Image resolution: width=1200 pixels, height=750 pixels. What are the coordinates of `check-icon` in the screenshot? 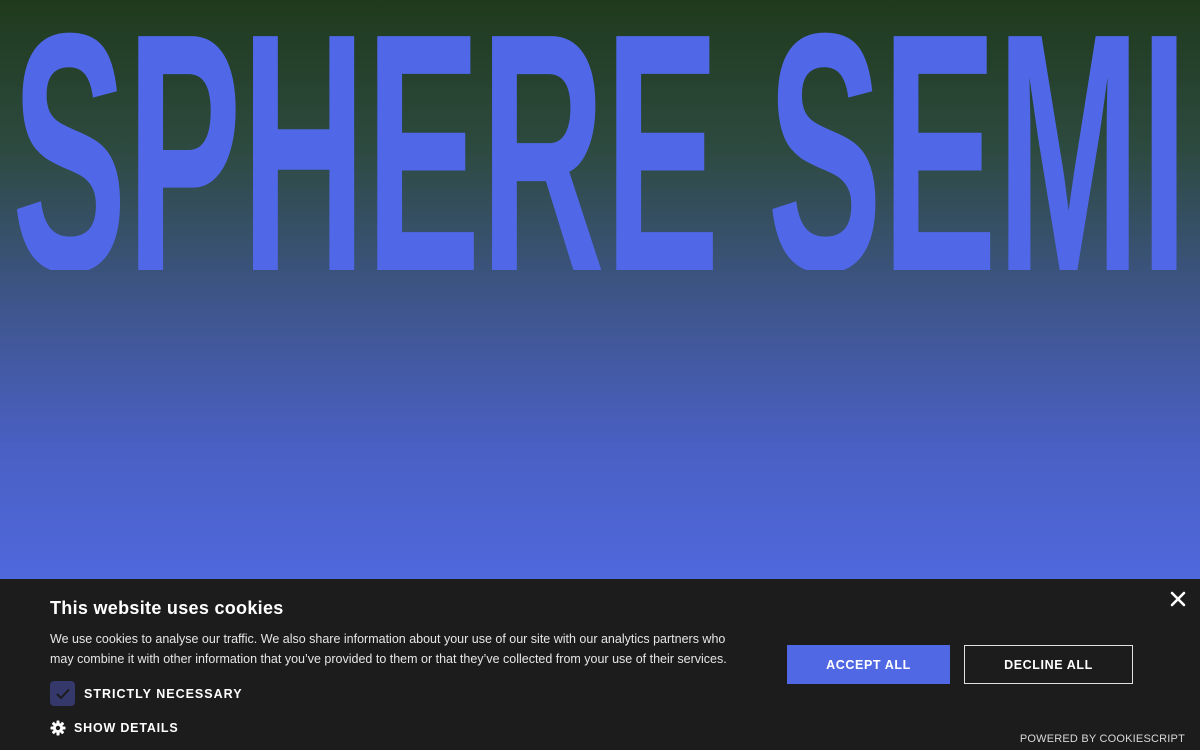 It's located at (62, 693).